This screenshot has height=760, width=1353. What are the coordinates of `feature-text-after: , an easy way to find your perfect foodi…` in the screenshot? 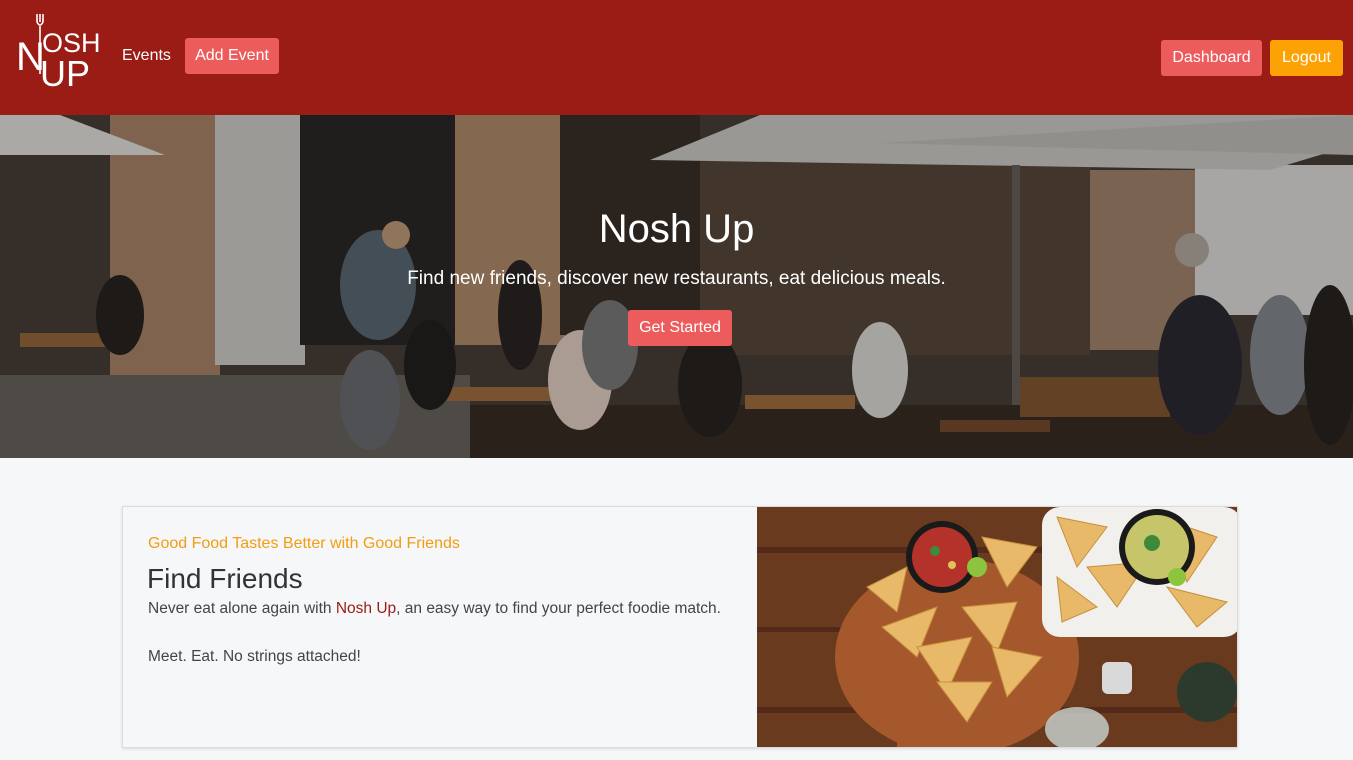 It's located at (558, 608).